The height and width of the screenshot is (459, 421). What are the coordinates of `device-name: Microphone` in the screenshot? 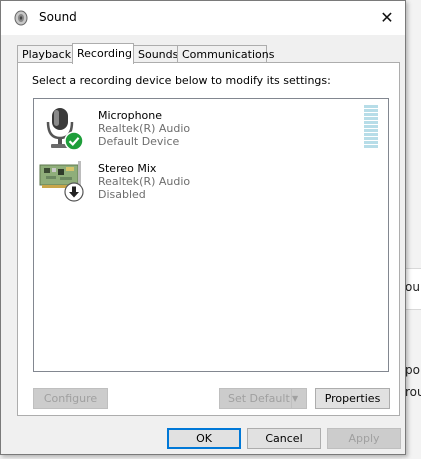 It's located at (130, 115).